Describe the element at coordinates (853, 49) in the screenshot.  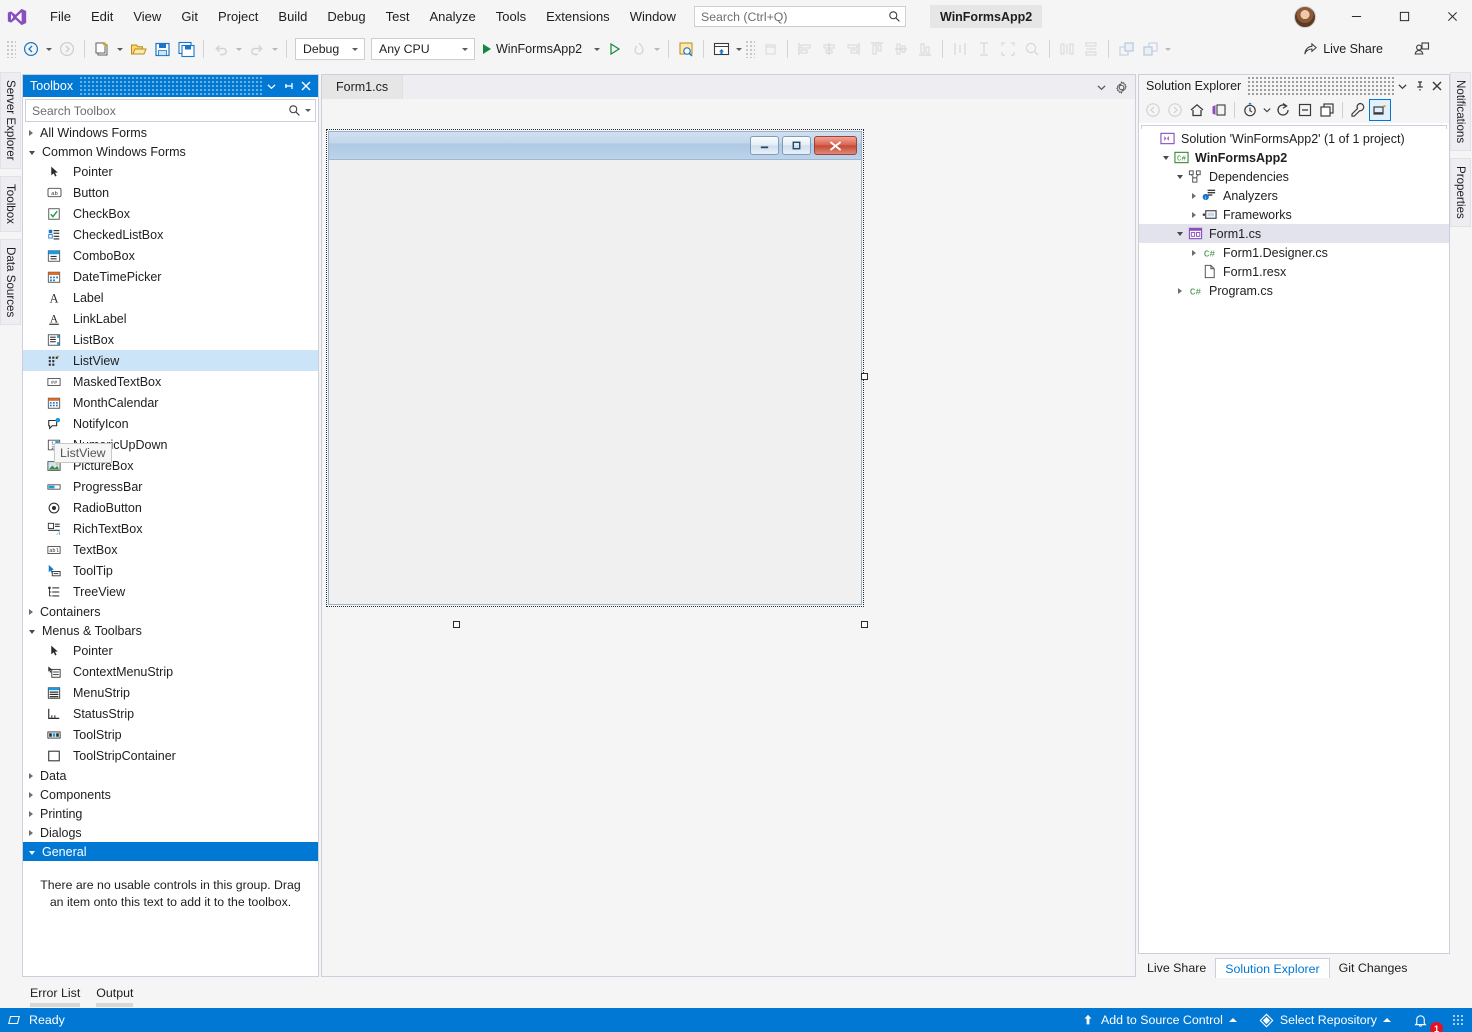
I see `align-rights-button` at that location.